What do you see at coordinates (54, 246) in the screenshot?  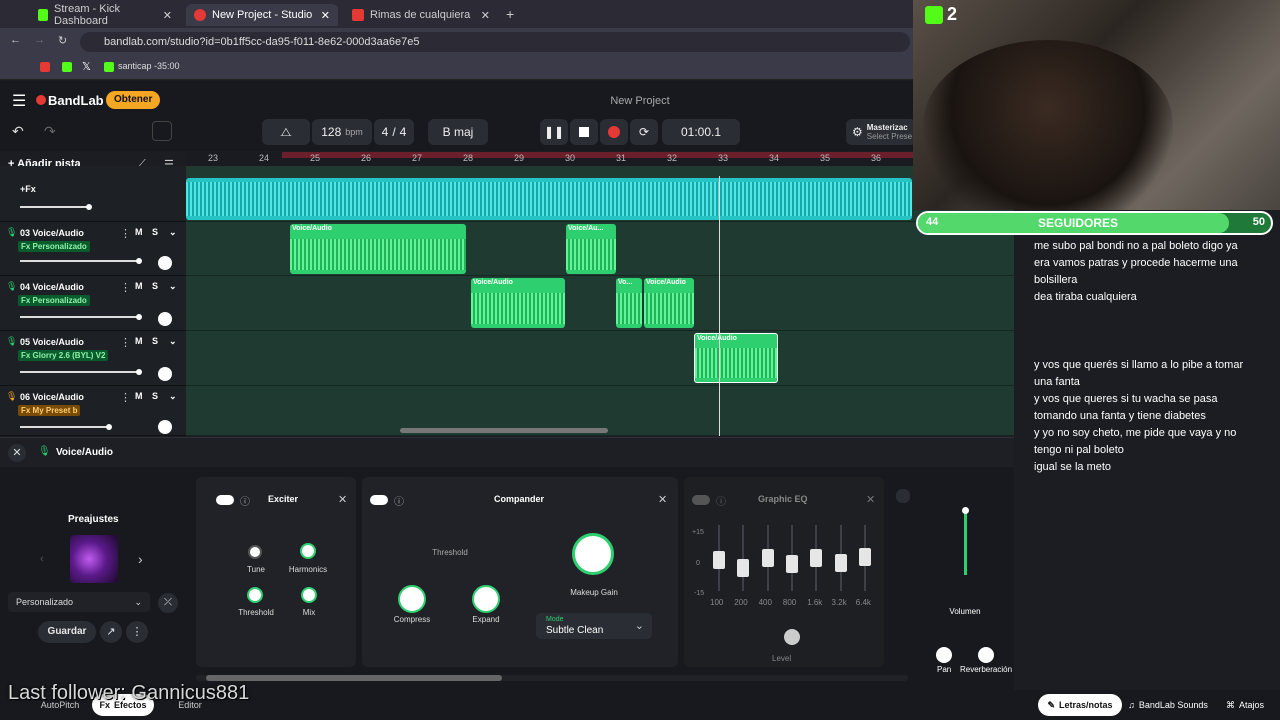 I see `fx-tag: Fx Personalizado` at bounding box center [54, 246].